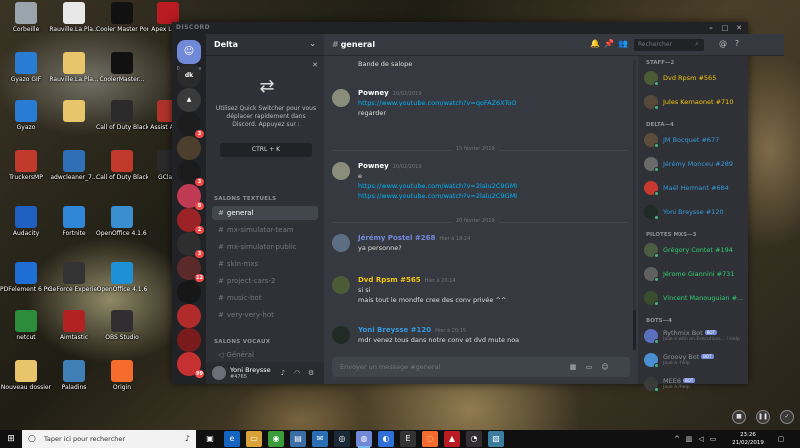  I want to click on volume-icon: ◁, so click(701, 439).